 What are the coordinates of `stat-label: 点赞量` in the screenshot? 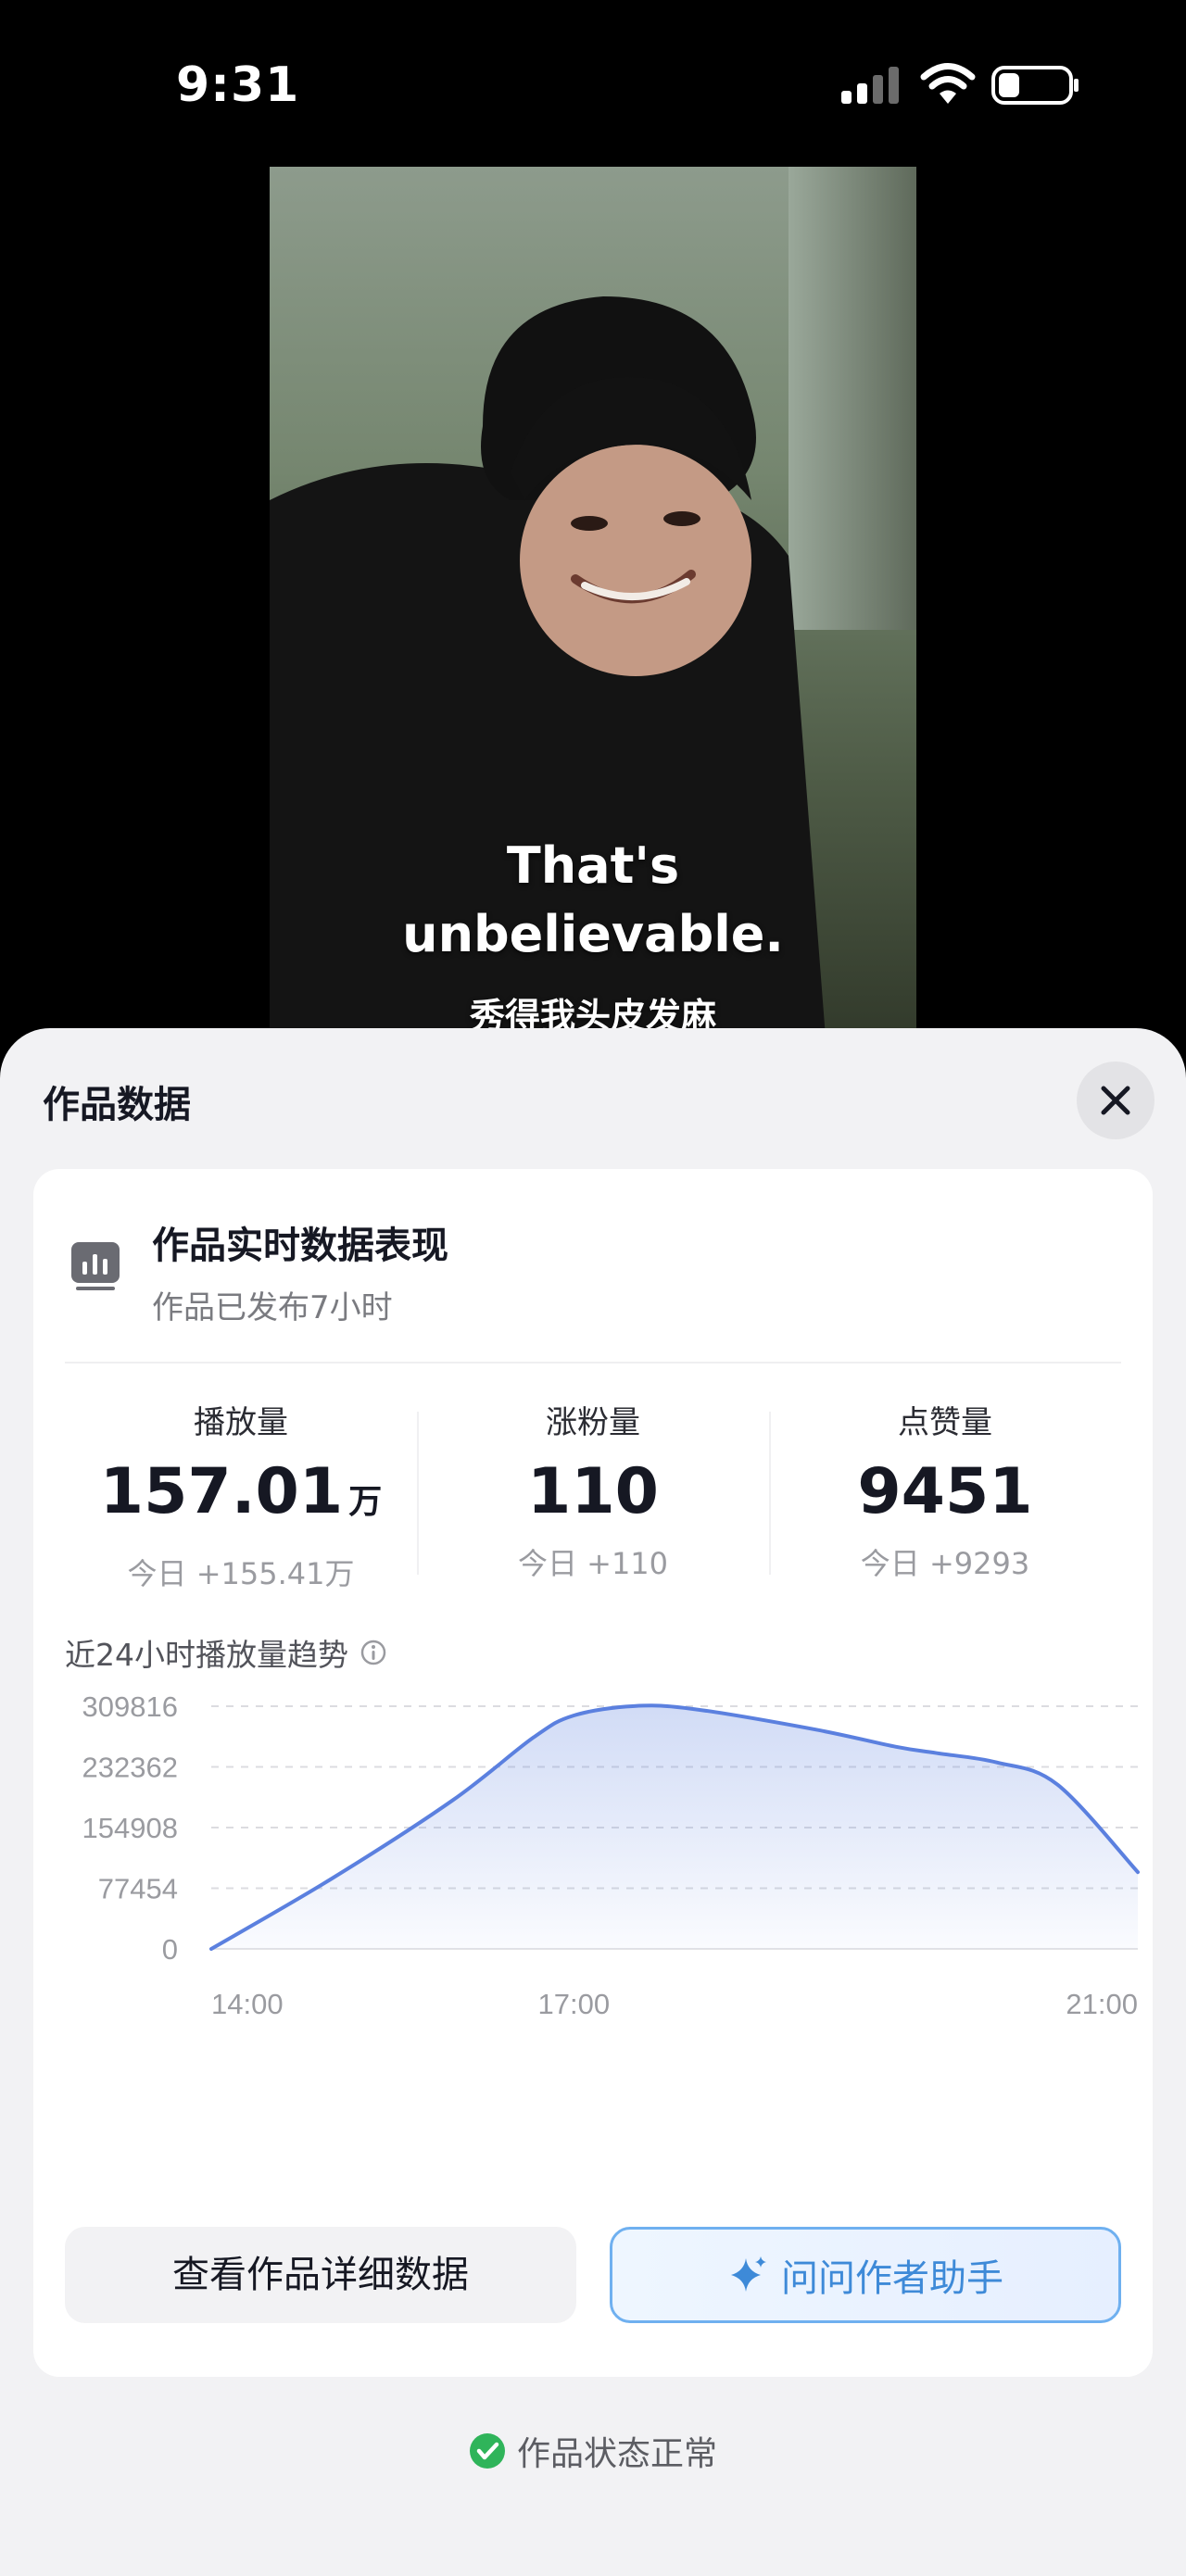 It's located at (945, 1422).